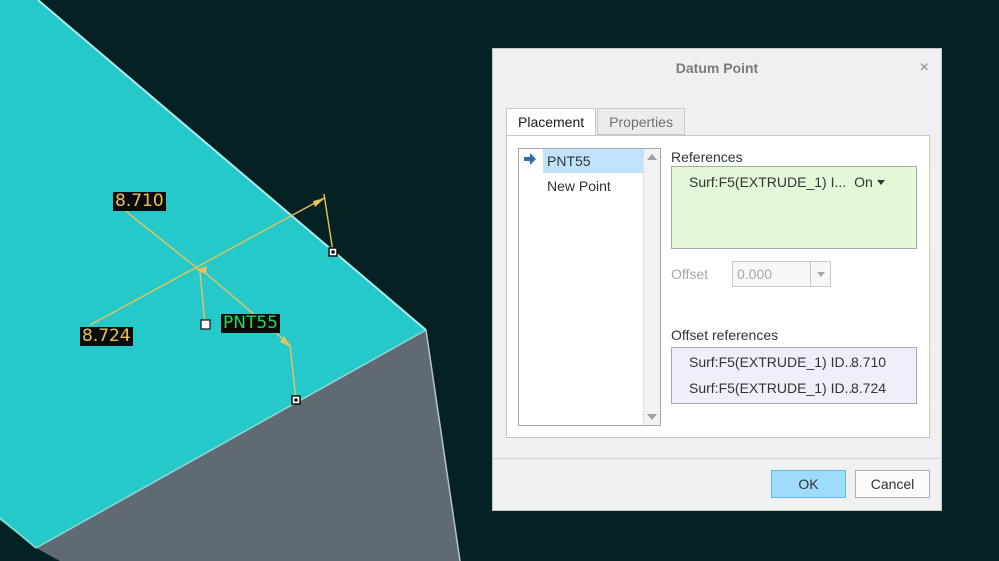 The height and width of the screenshot is (561, 999). What do you see at coordinates (205, 324) in the screenshot?
I see `datum-point-marker` at bounding box center [205, 324].